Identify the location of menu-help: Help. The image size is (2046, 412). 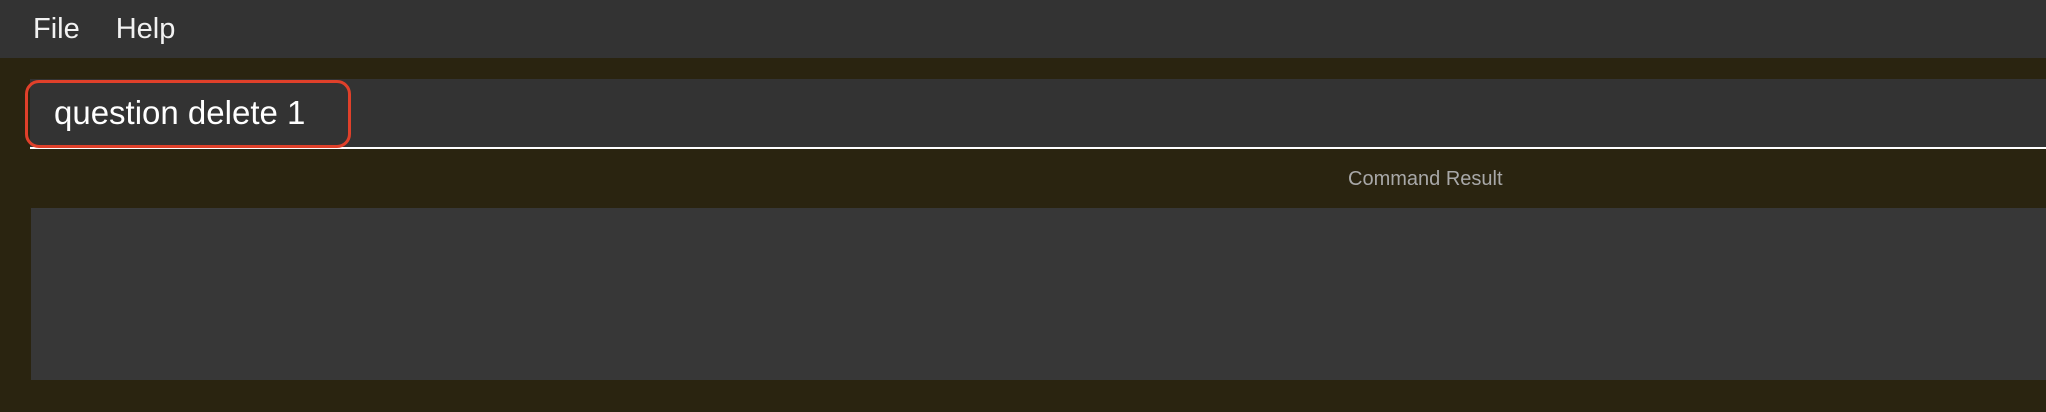
(146, 29).